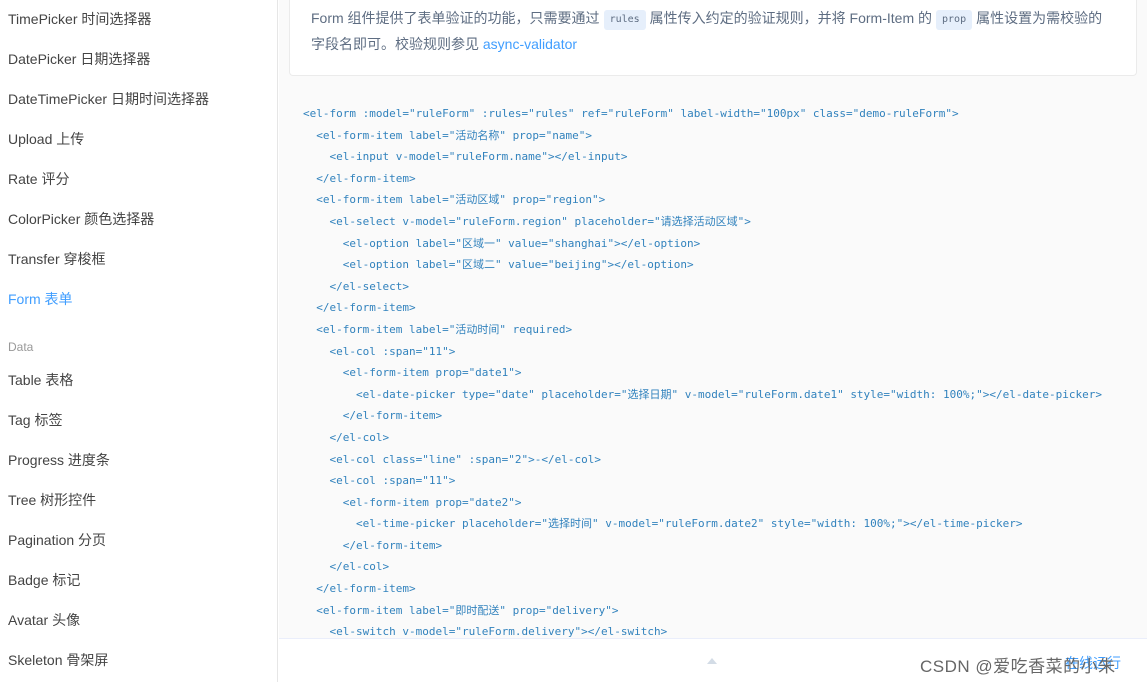  What do you see at coordinates (412, 373) in the screenshot?
I see `code-line: <el-form-item prop="date1">` at bounding box center [412, 373].